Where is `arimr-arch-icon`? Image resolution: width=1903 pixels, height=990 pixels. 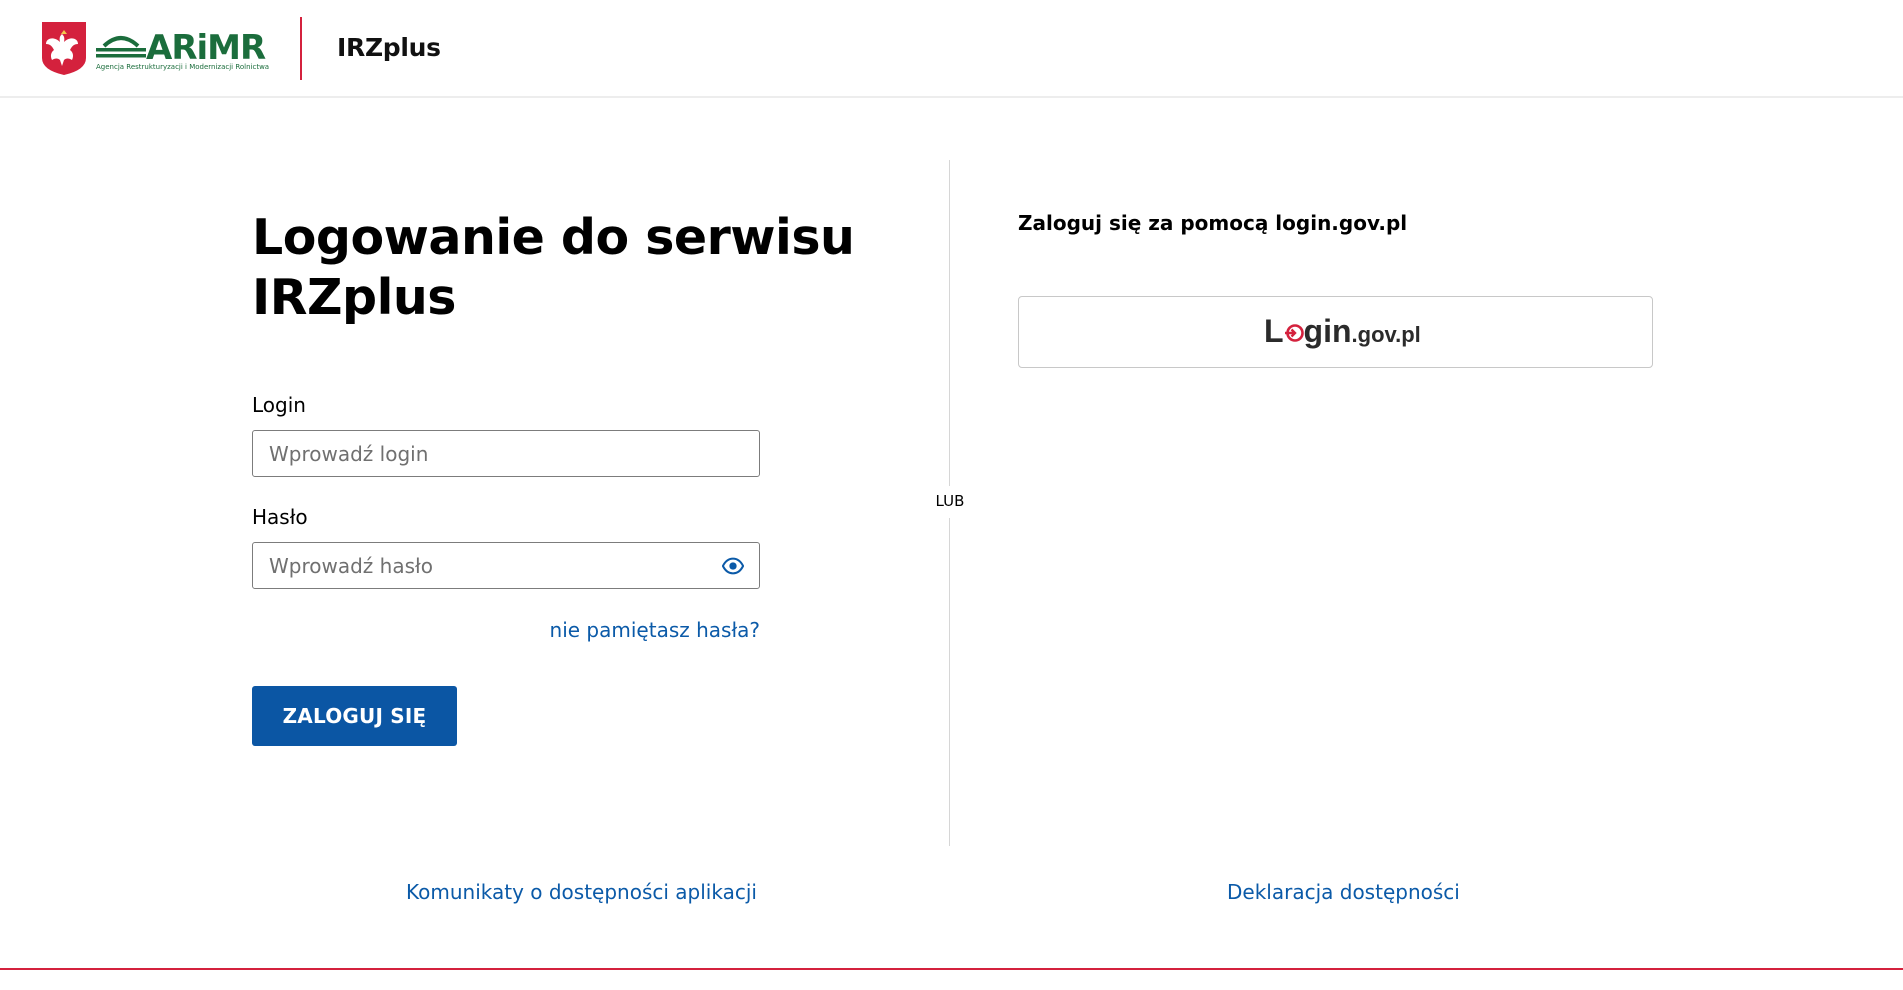
arimr-arch-icon is located at coordinates (121, 47).